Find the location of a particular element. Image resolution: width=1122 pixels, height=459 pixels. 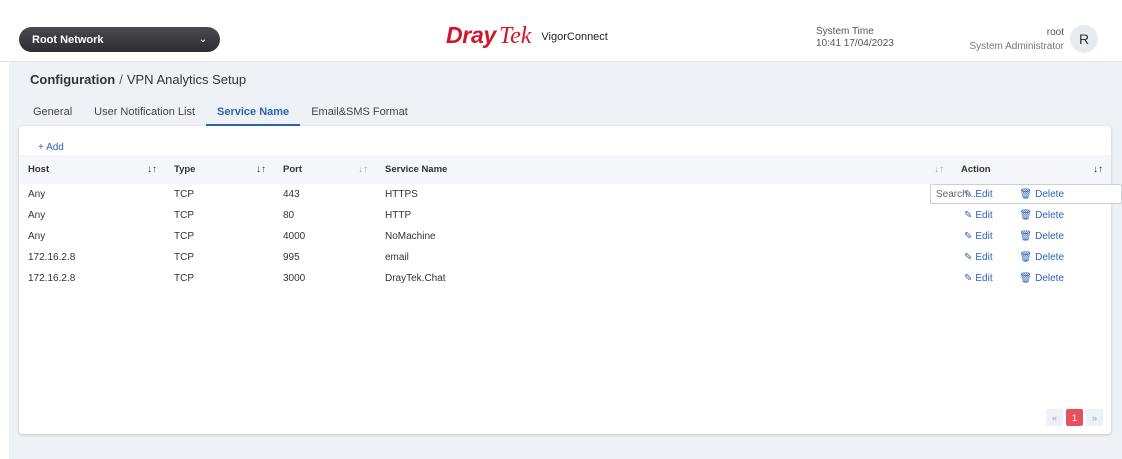

tab-general: General is located at coordinates (56, 116).